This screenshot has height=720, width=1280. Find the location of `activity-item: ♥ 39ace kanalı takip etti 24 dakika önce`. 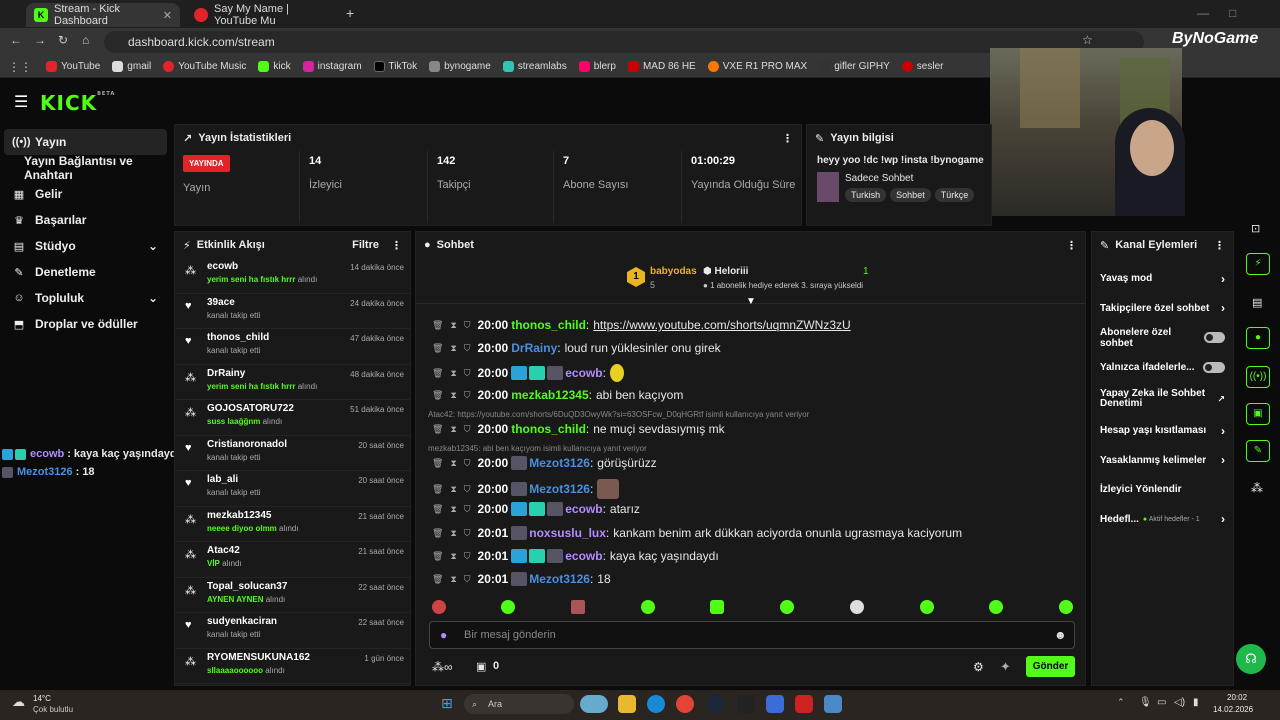

activity-item: ♥ 39ace kanalı takip etti 24 dakika önce is located at coordinates (292, 311).